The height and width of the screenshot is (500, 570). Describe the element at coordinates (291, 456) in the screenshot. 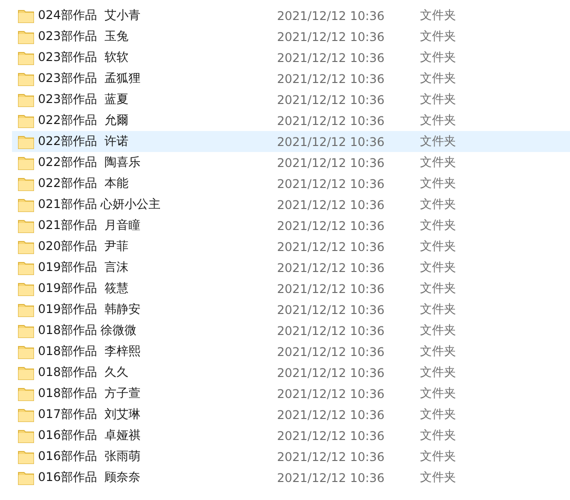

I see `folder-row: 016部作品 张雨萌 2021/12/12 10:36 文件夹` at that location.